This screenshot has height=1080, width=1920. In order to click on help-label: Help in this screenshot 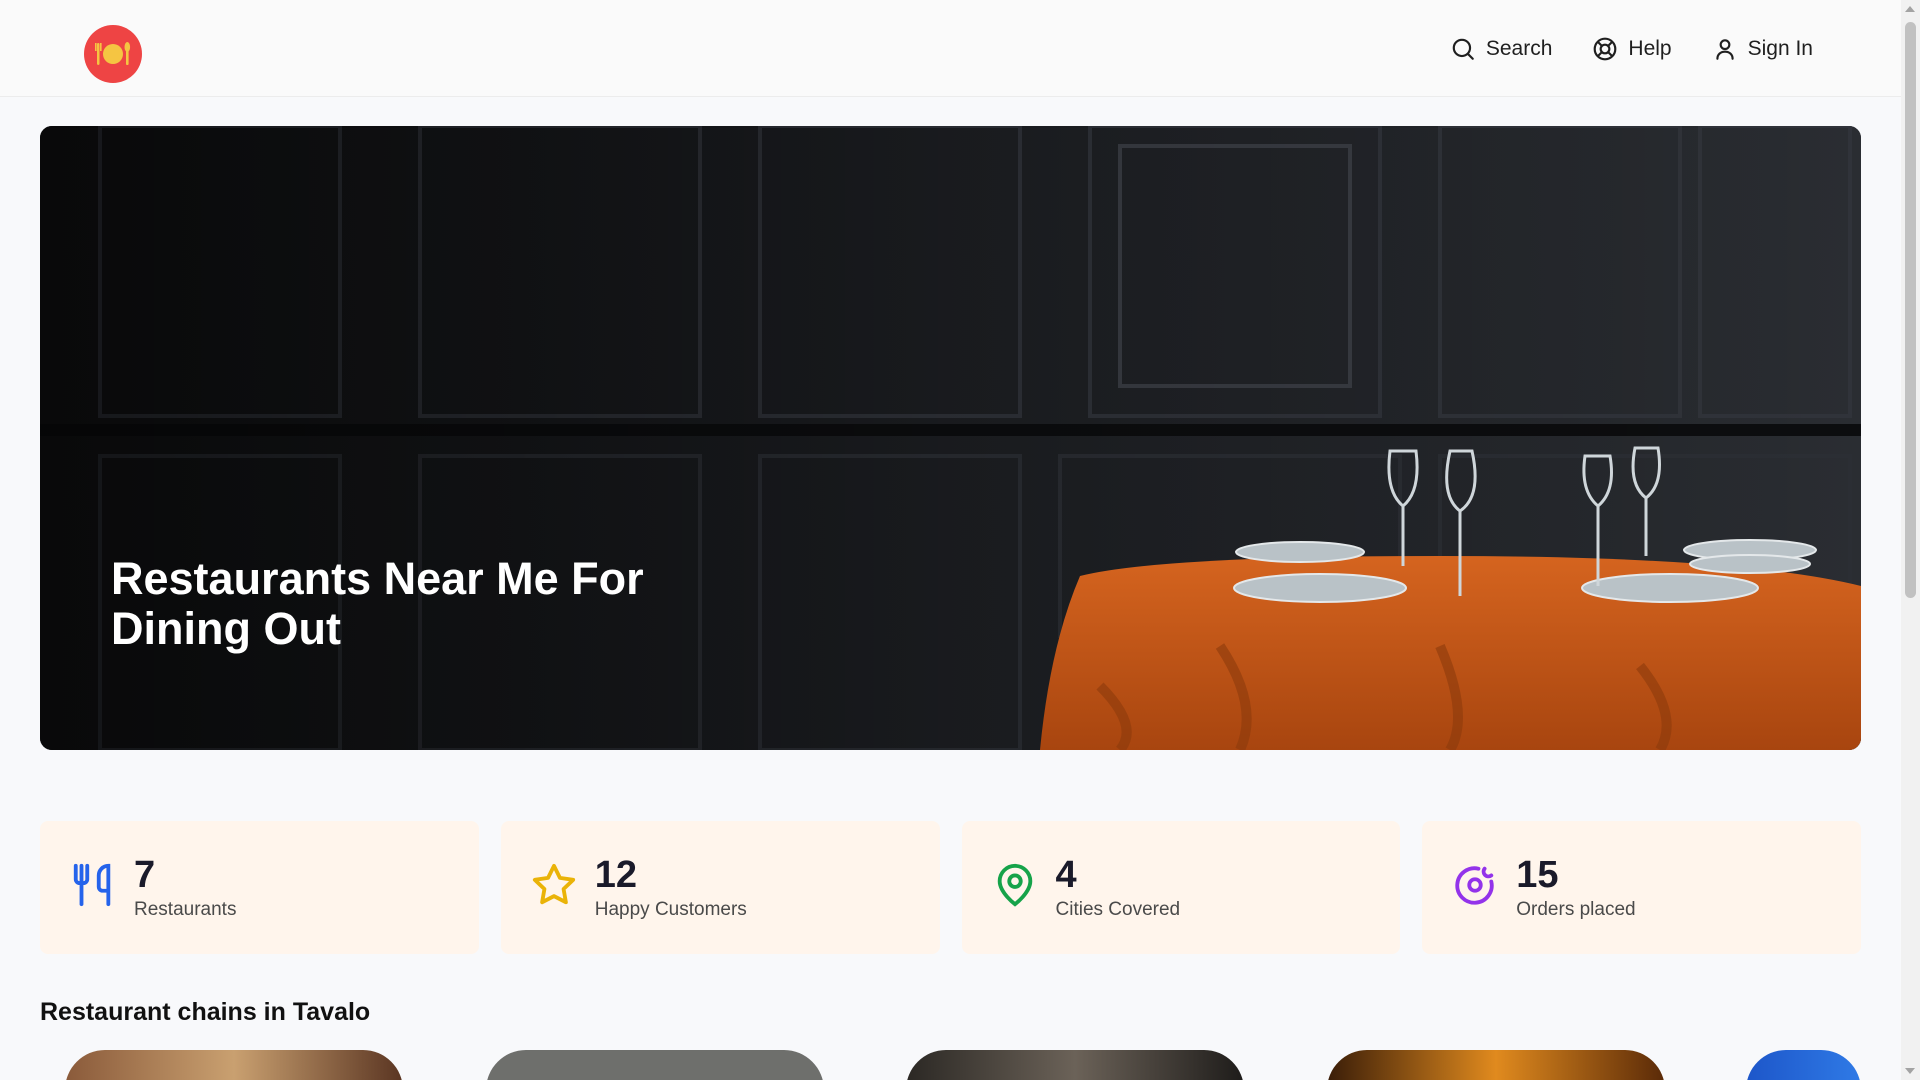, I will do `click(1650, 48)`.